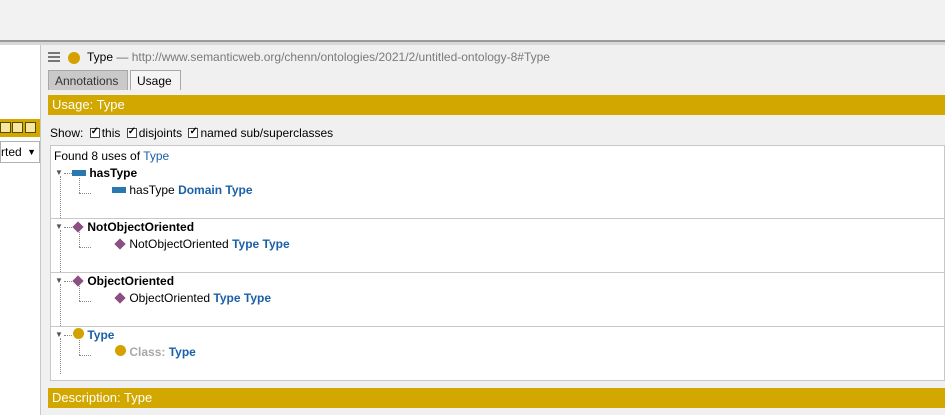 This screenshot has height=415, width=945. What do you see at coordinates (88, 104) in the screenshot?
I see `usage-header-title: Usage: Type` at bounding box center [88, 104].